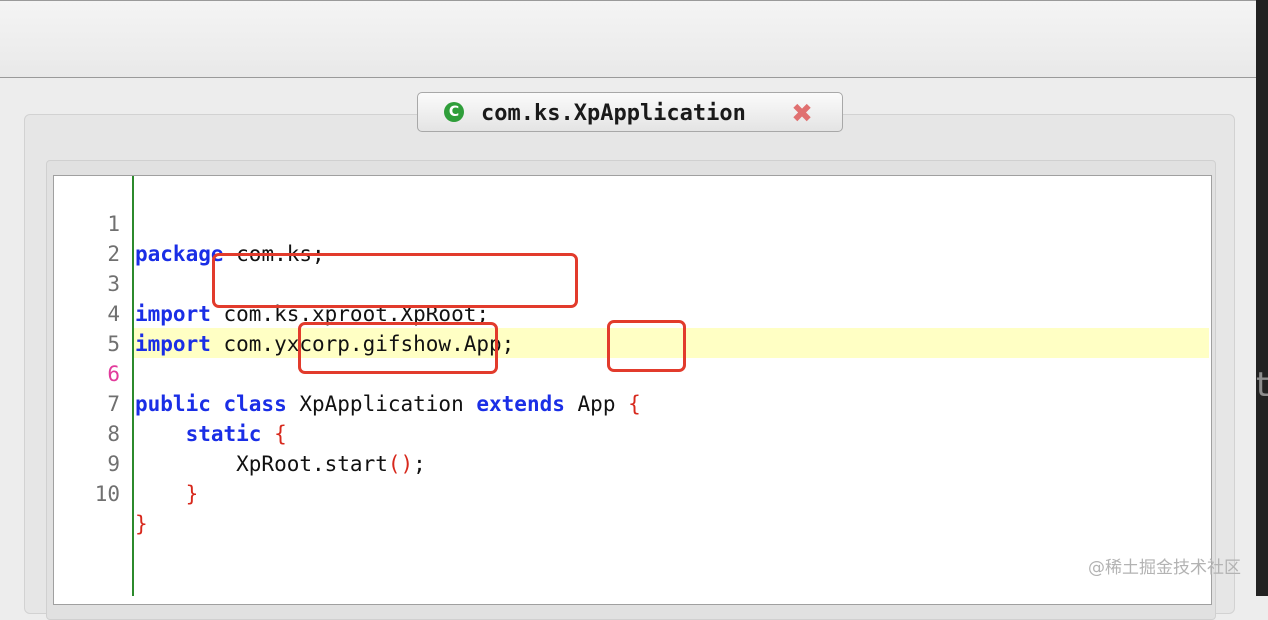 The image size is (1268, 620). I want to click on editor-tab: C com.ks.XpApplication ✖, so click(630, 112).